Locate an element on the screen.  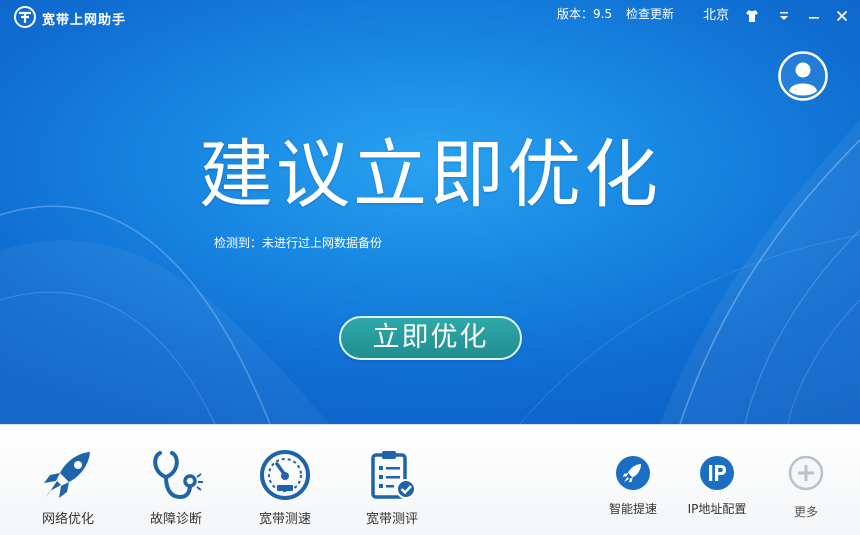
detect-status: 检测到：未进行过上网数据备份 is located at coordinates (298, 242).